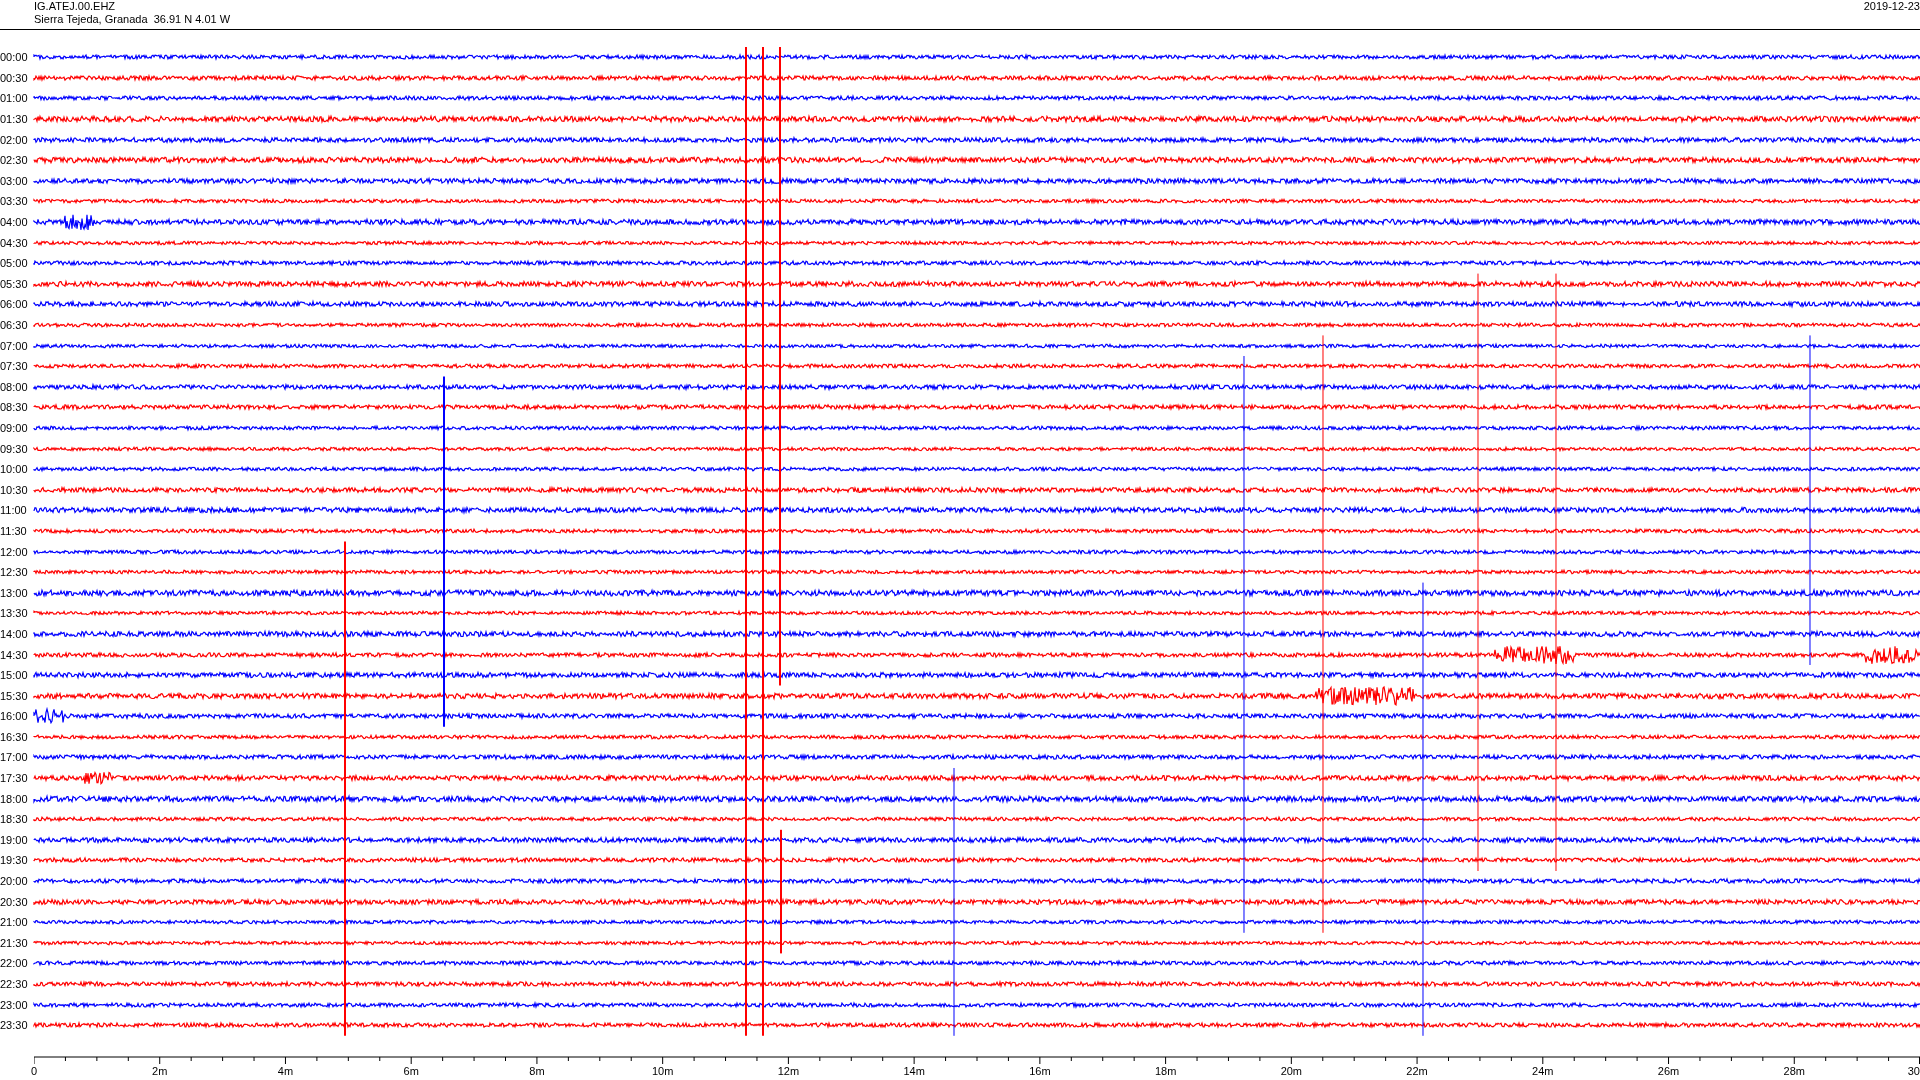 The width and height of the screenshot is (1920, 1080). What do you see at coordinates (1040, 1071) in the screenshot?
I see `axis-tick-label: 16m` at bounding box center [1040, 1071].